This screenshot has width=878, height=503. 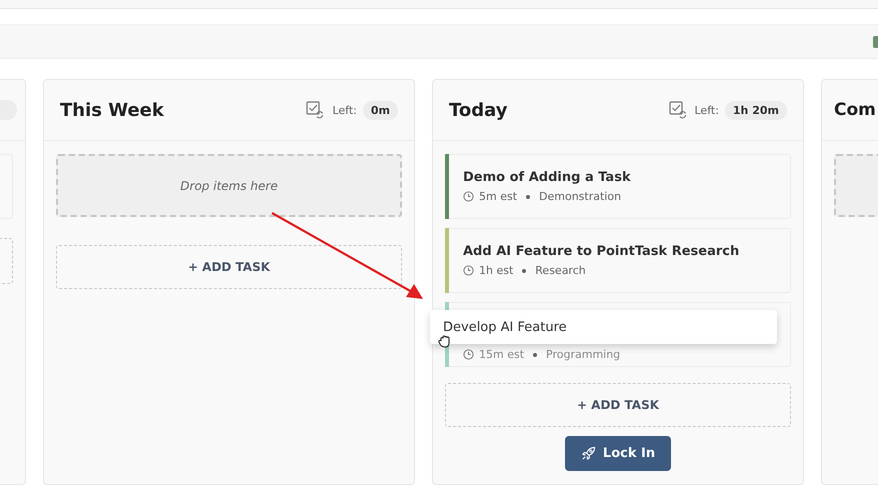 What do you see at coordinates (229, 185) in the screenshot?
I see `drop-hint: Drop items here` at bounding box center [229, 185].